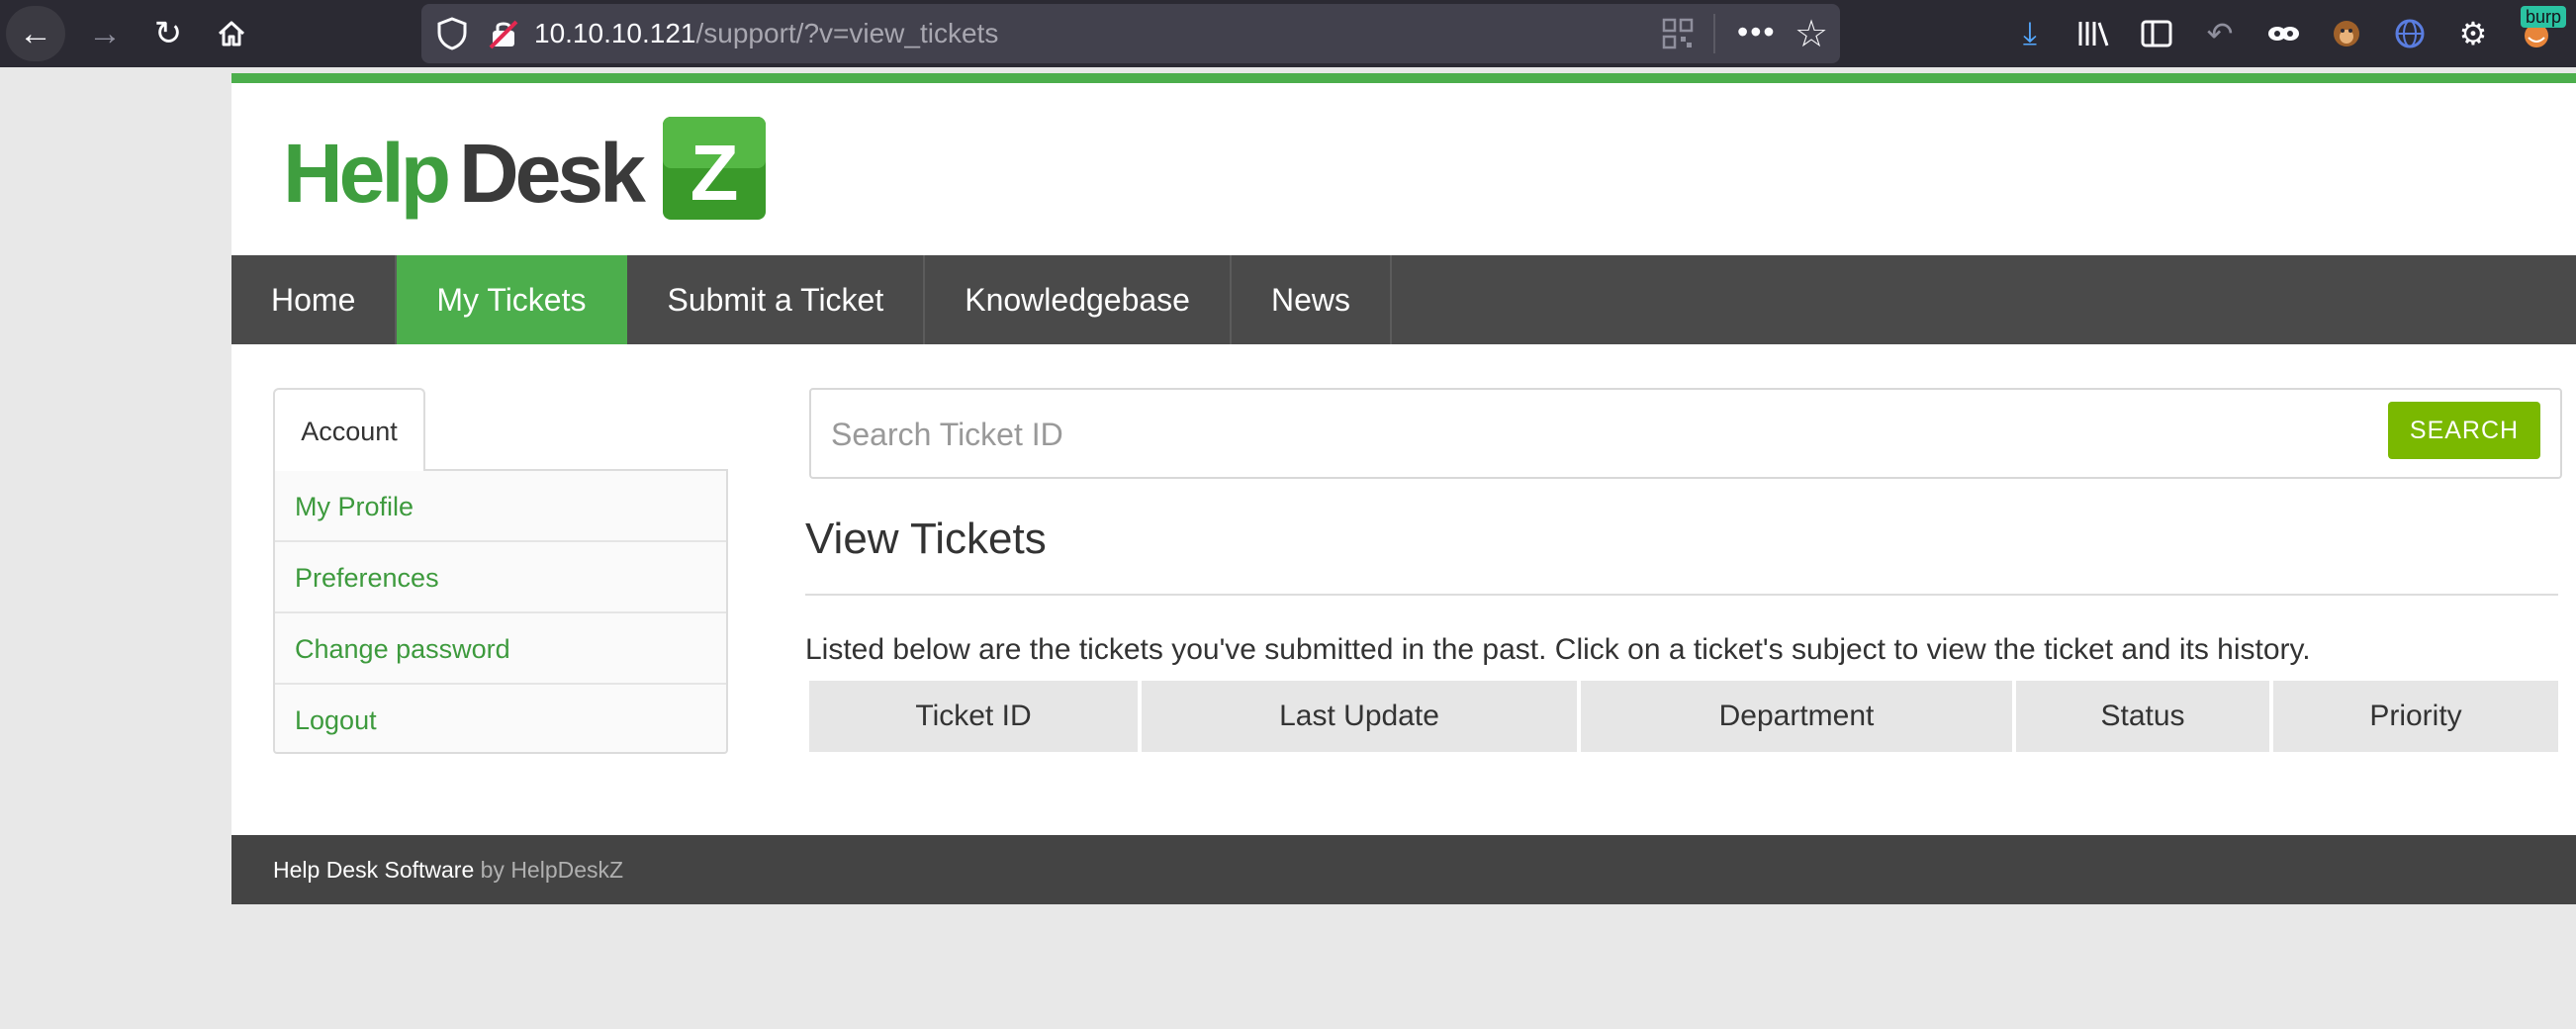 Image resolution: width=2576 pixels, height=1029 pixels. What do you see at coordinates (714, 173) in the screenshot?
I see `logo-text-z: Z` at bounding box center [714, 173].